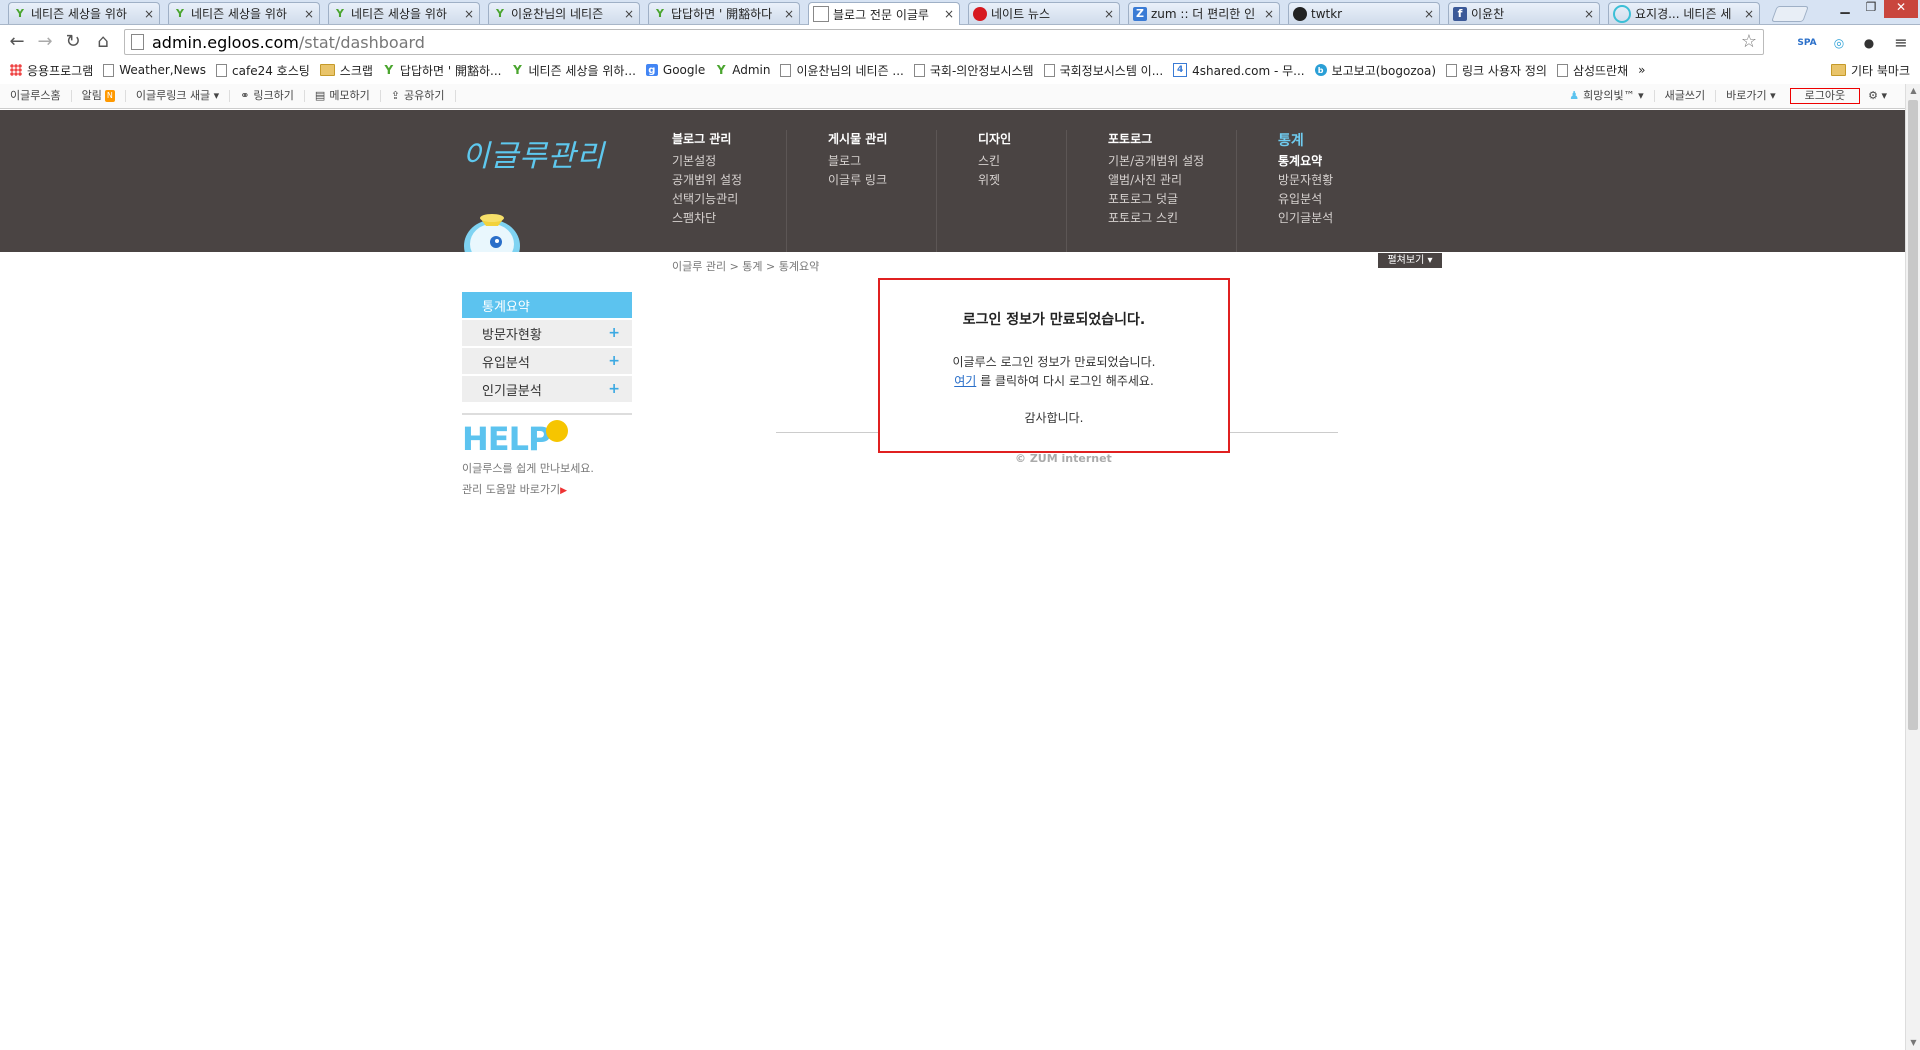 Image resolution: width=1920 pixels, height=1050 pixels. I want to click on expand-button: 펼쳐보기 ▾, so click(1410, 260).